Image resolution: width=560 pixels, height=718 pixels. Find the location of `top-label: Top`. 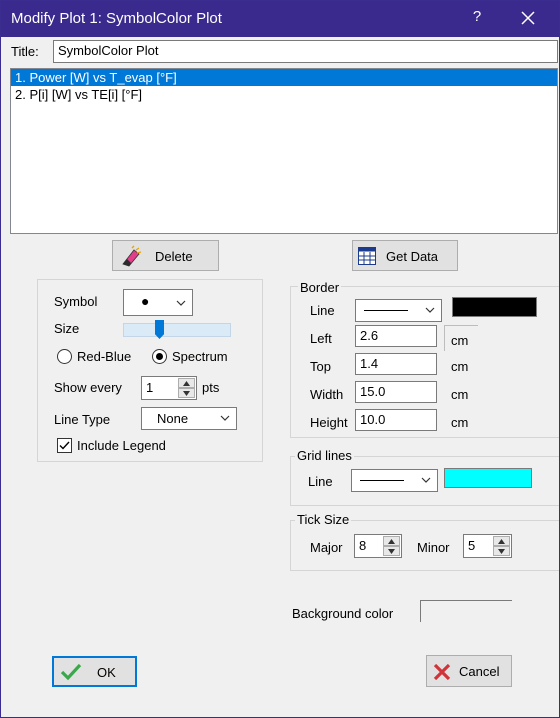

top-label: Top is located at coordinates (320, 366).